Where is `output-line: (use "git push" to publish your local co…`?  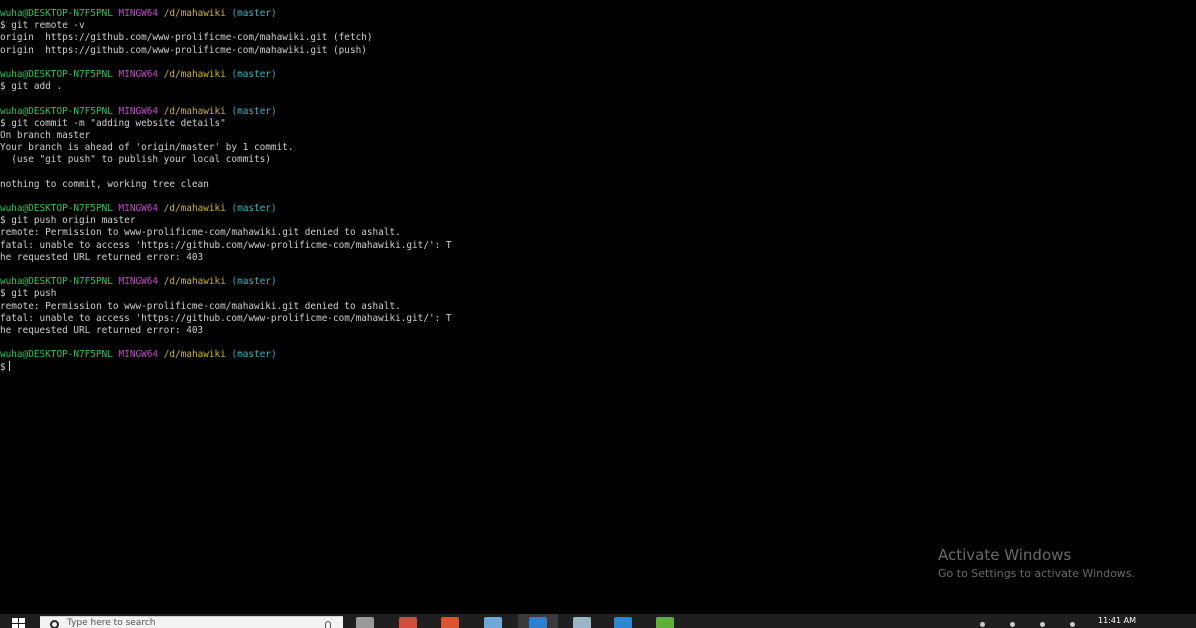
output-line: (use "git push" to publish your local co… is located at coordinates (135, 160).